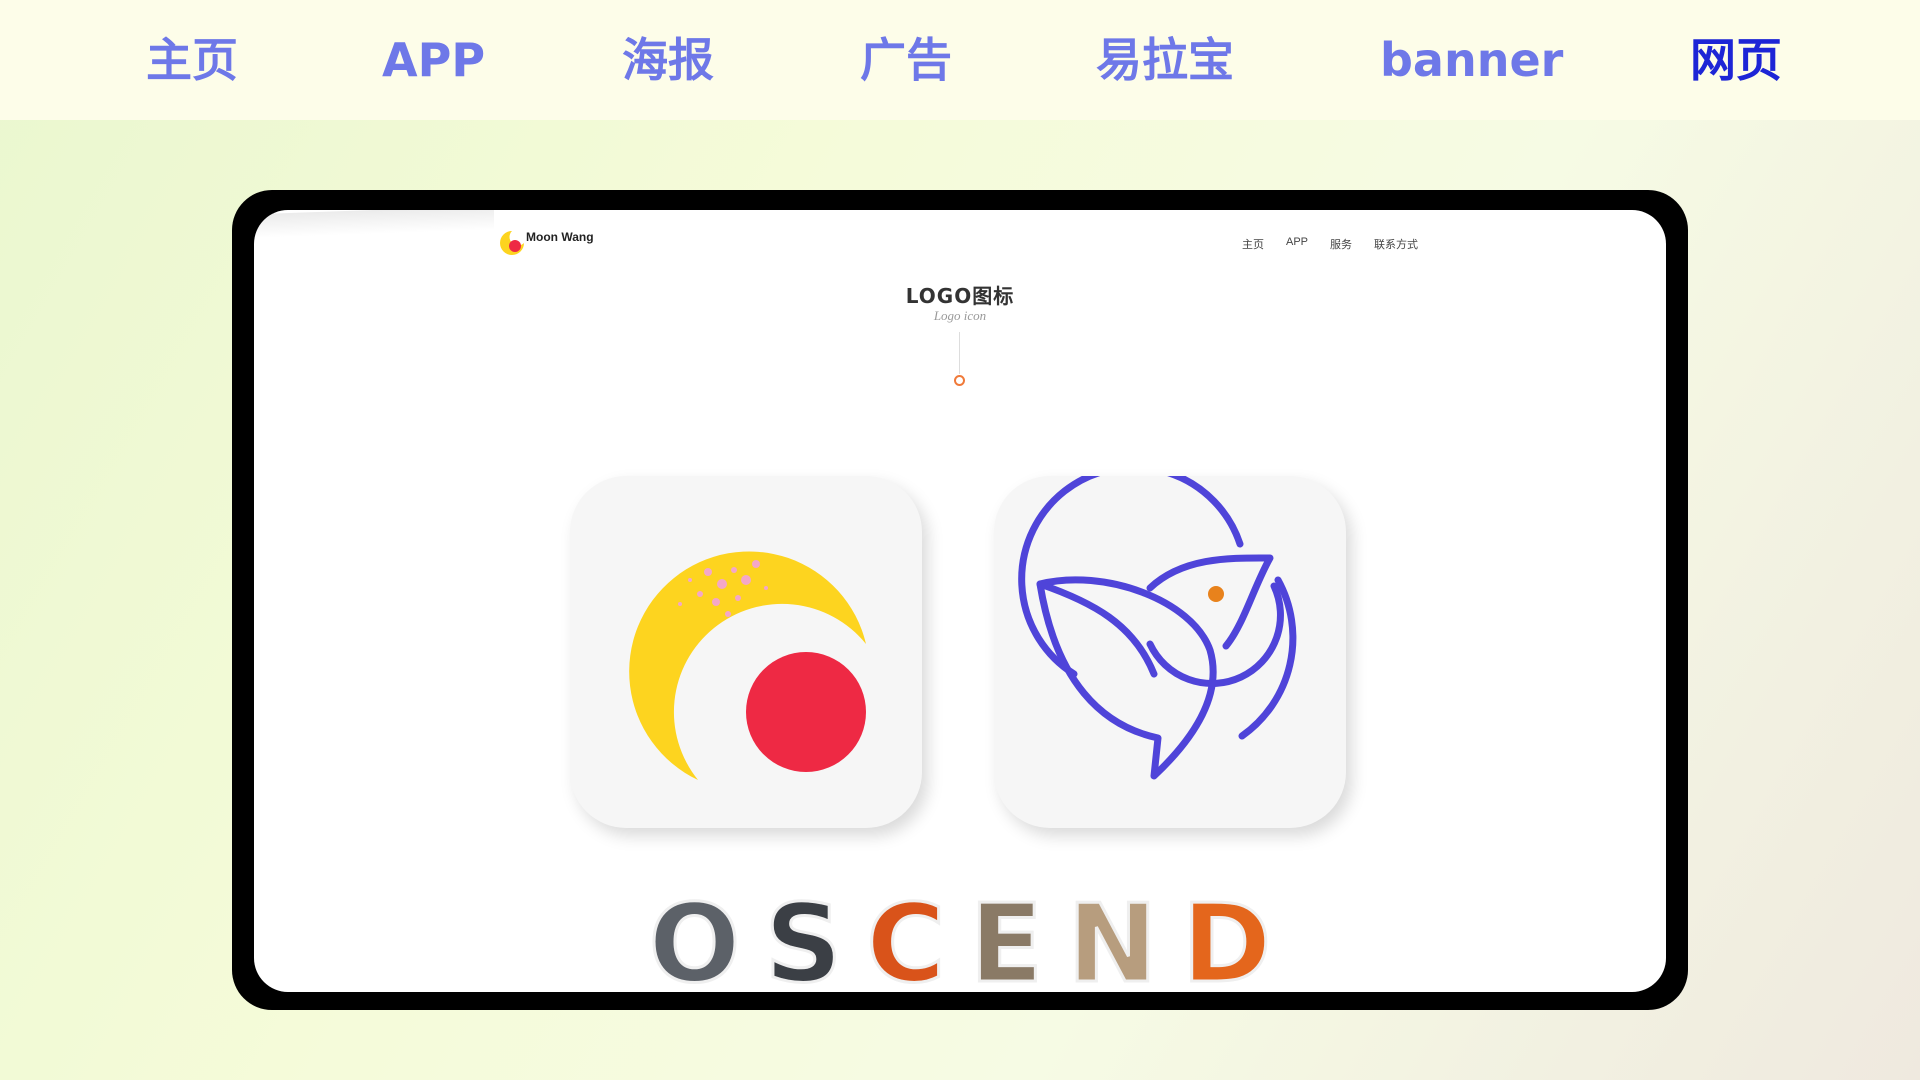 The width and height of the screenshot is (1920, 1080). I want to click on moon-logo-icon, so click(747, 665).